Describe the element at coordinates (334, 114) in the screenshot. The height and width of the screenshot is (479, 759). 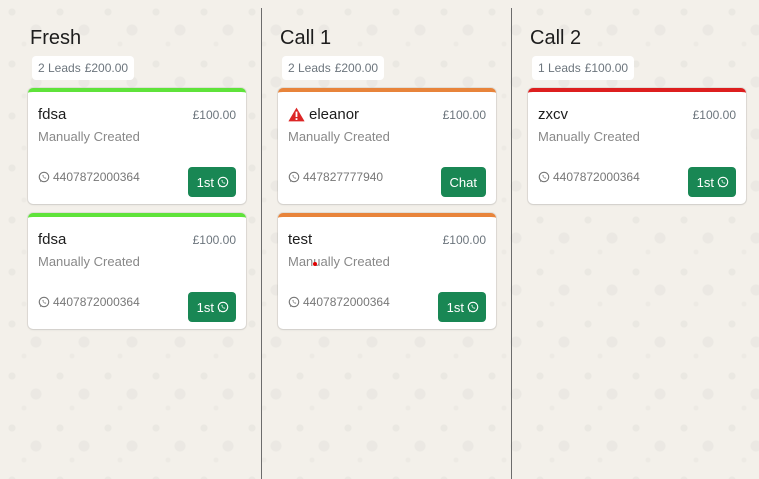
I see `lead-name: eleanor` at that location.